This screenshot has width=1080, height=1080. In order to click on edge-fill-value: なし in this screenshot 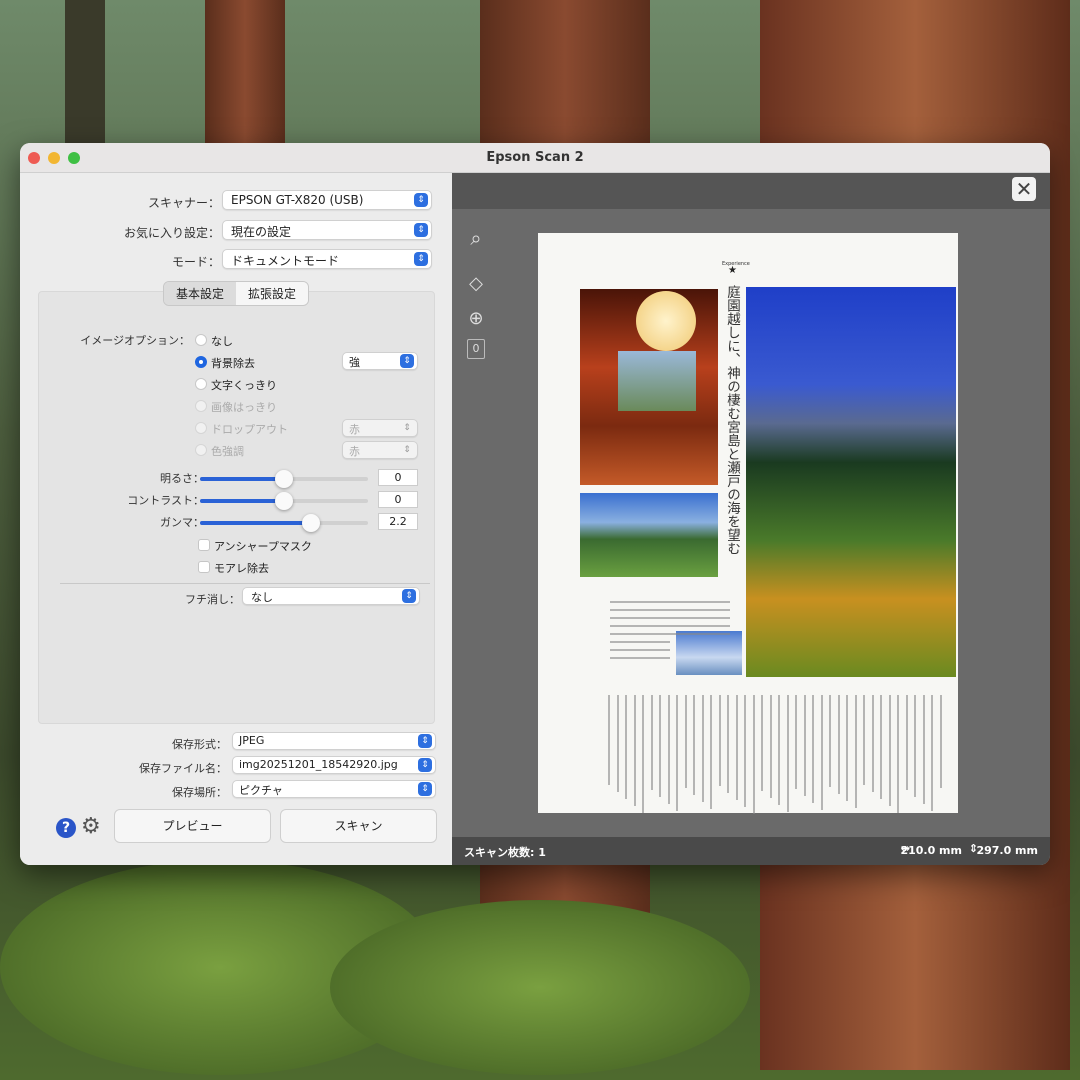, I will do `click(262, 597)`.